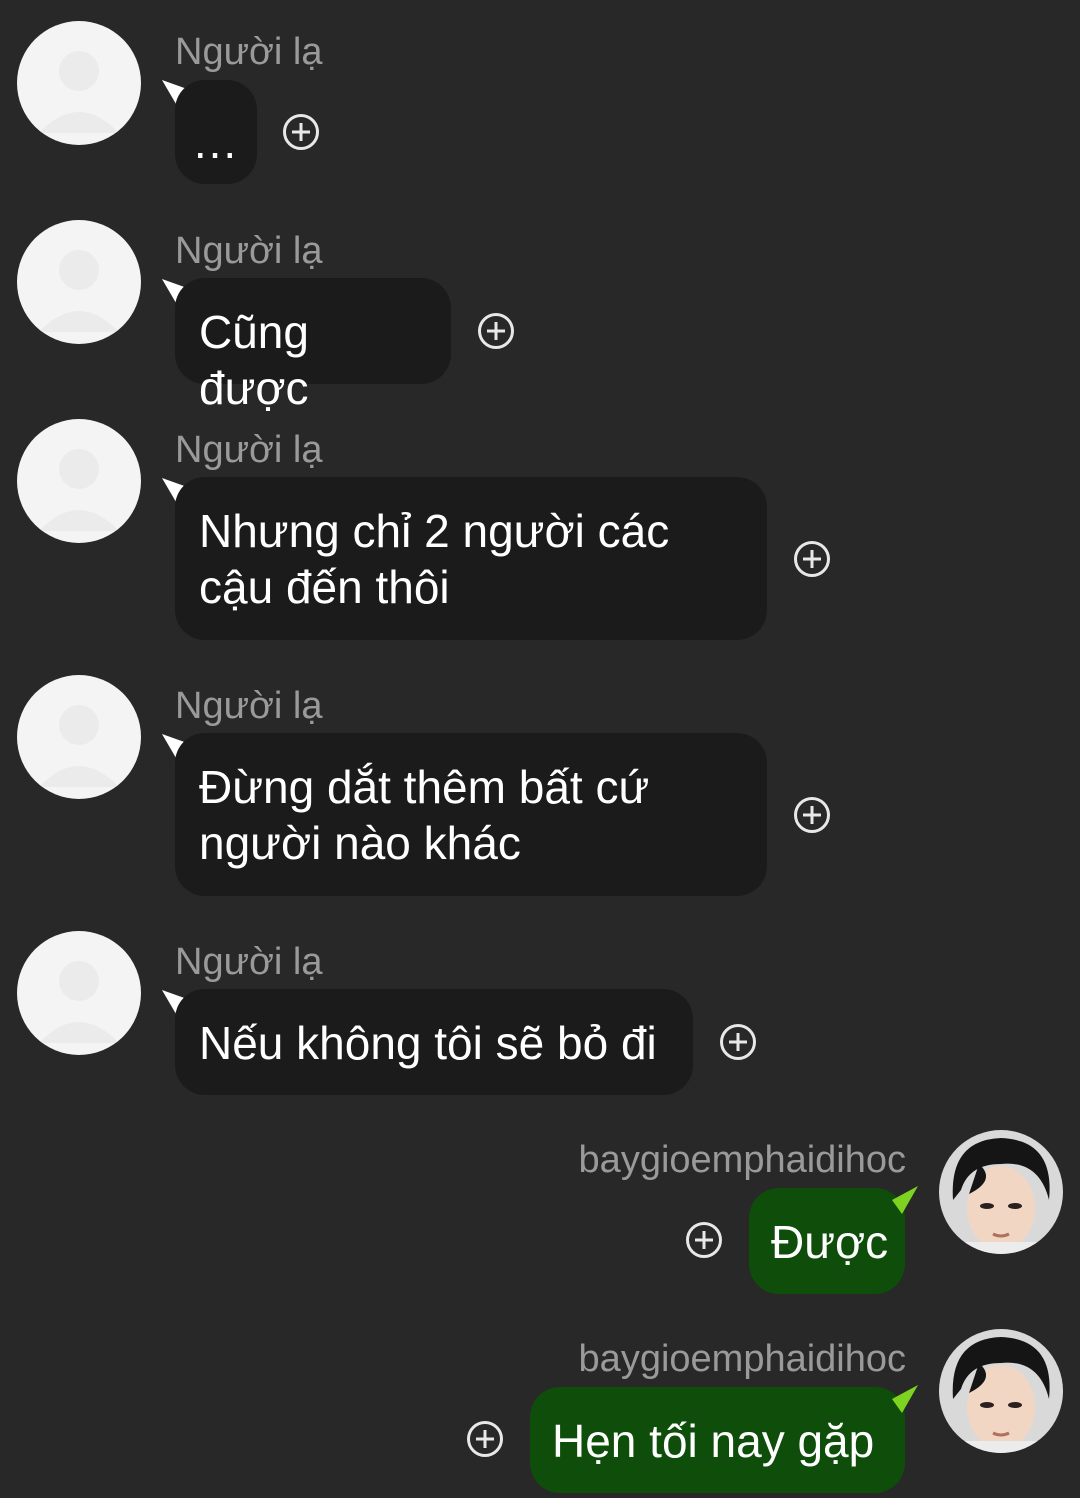 The height and width of the screenshot is (1498, 1080). What do you see at coordinates (434, 1042) in the screenshot?
I see `message-bubble: Nếu không tôi sẽ bỏ đi` at bounding box center [434, 1042].